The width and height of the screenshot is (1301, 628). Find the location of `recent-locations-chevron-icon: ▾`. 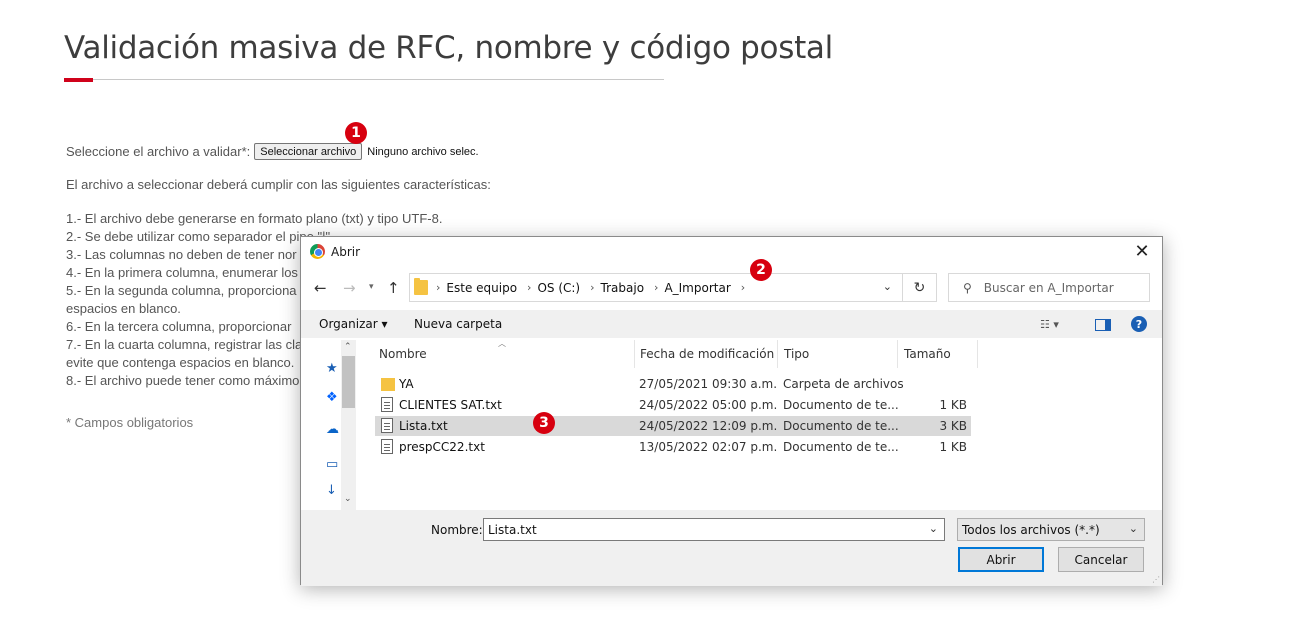

recent-locations-chevron-icon: ▾ is located at coordinates (371, 287).